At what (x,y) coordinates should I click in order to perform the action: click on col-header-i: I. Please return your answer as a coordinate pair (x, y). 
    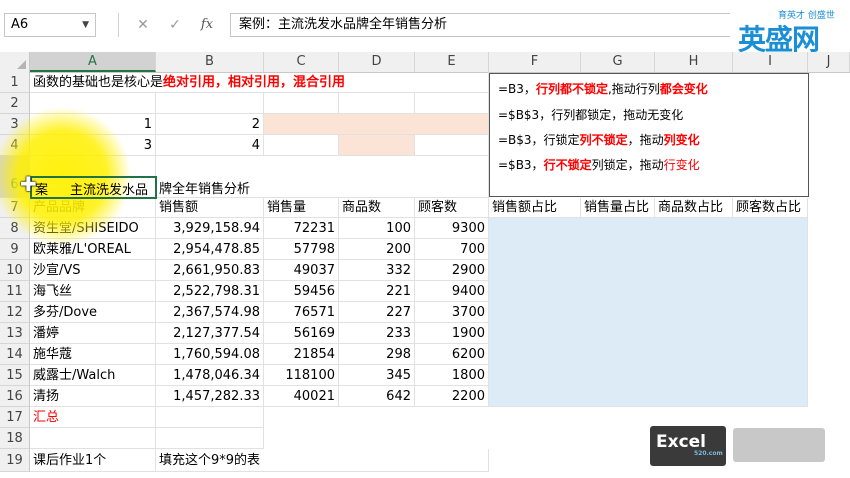
    Looking at the image, I should click on (770, 62).